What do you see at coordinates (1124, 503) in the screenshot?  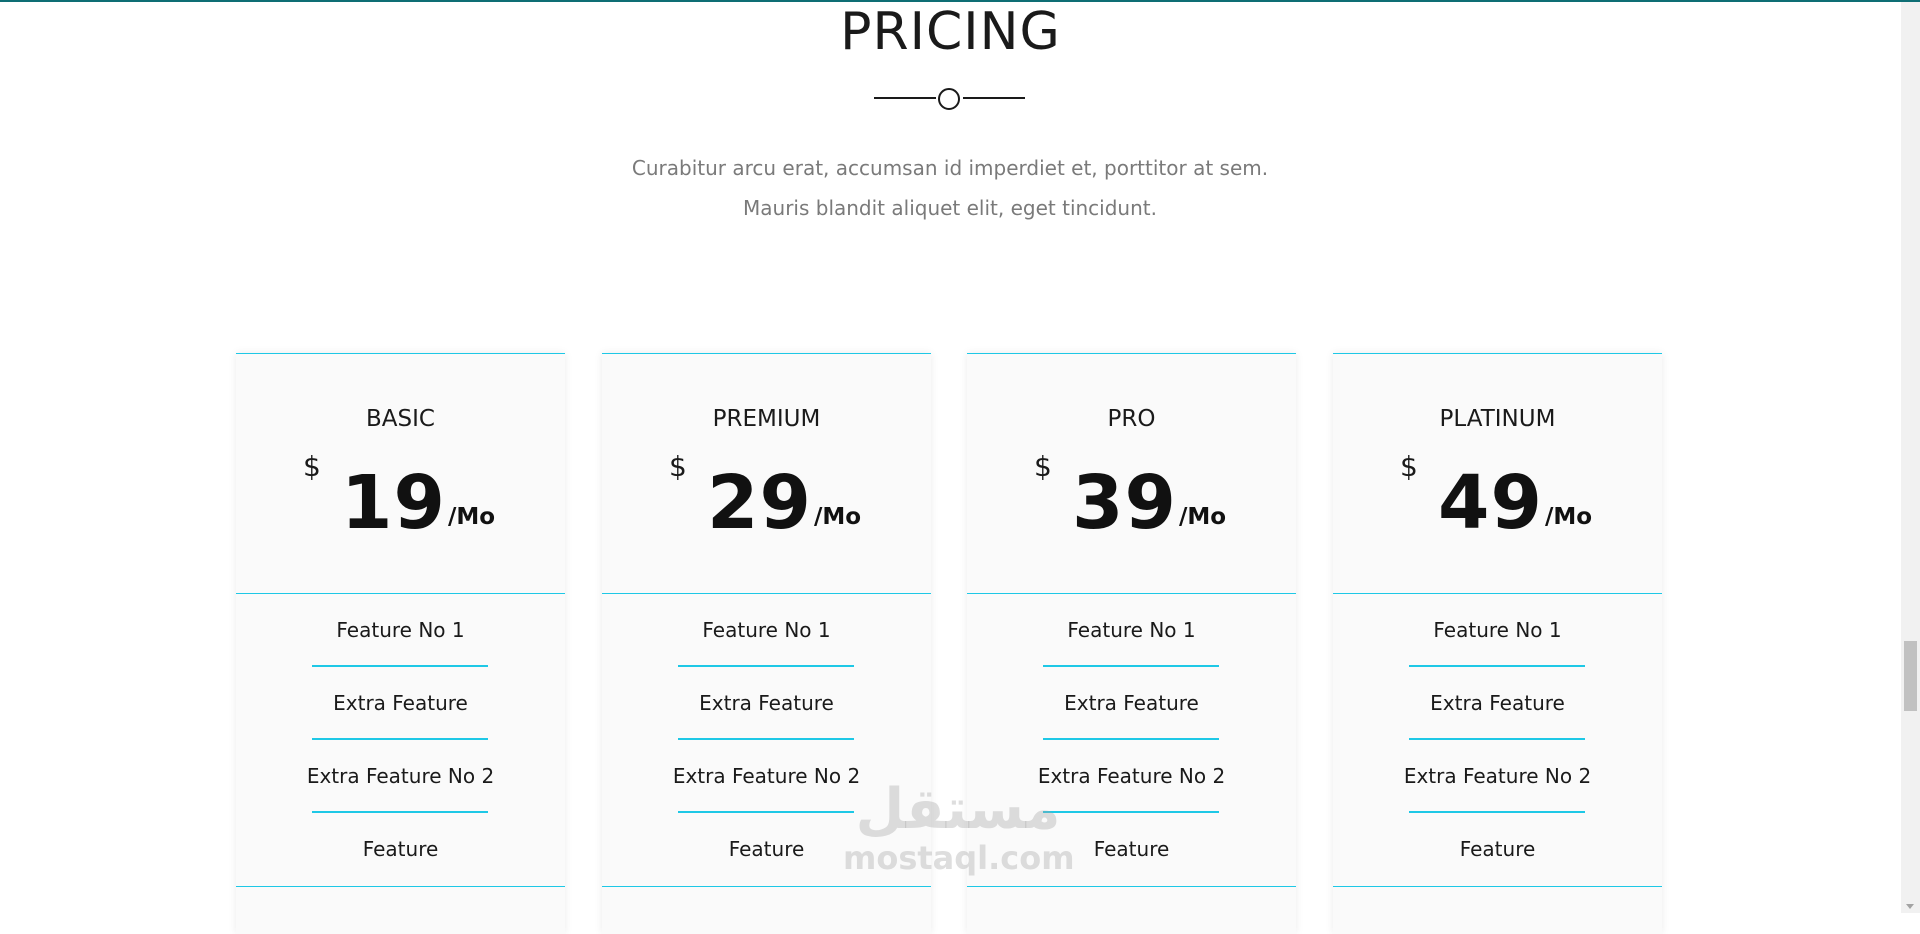 I see `plan-price: 39` at bounding box center [1124, 503].